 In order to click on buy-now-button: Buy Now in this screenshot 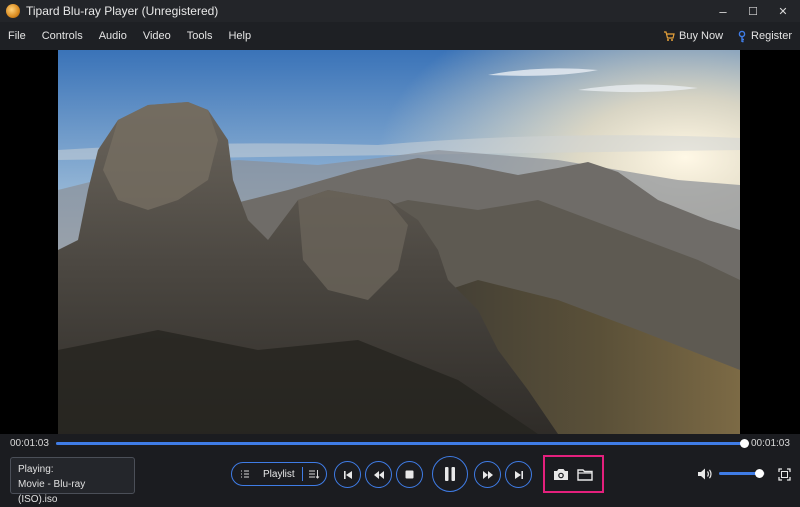, I will do `click(693, 36)`.